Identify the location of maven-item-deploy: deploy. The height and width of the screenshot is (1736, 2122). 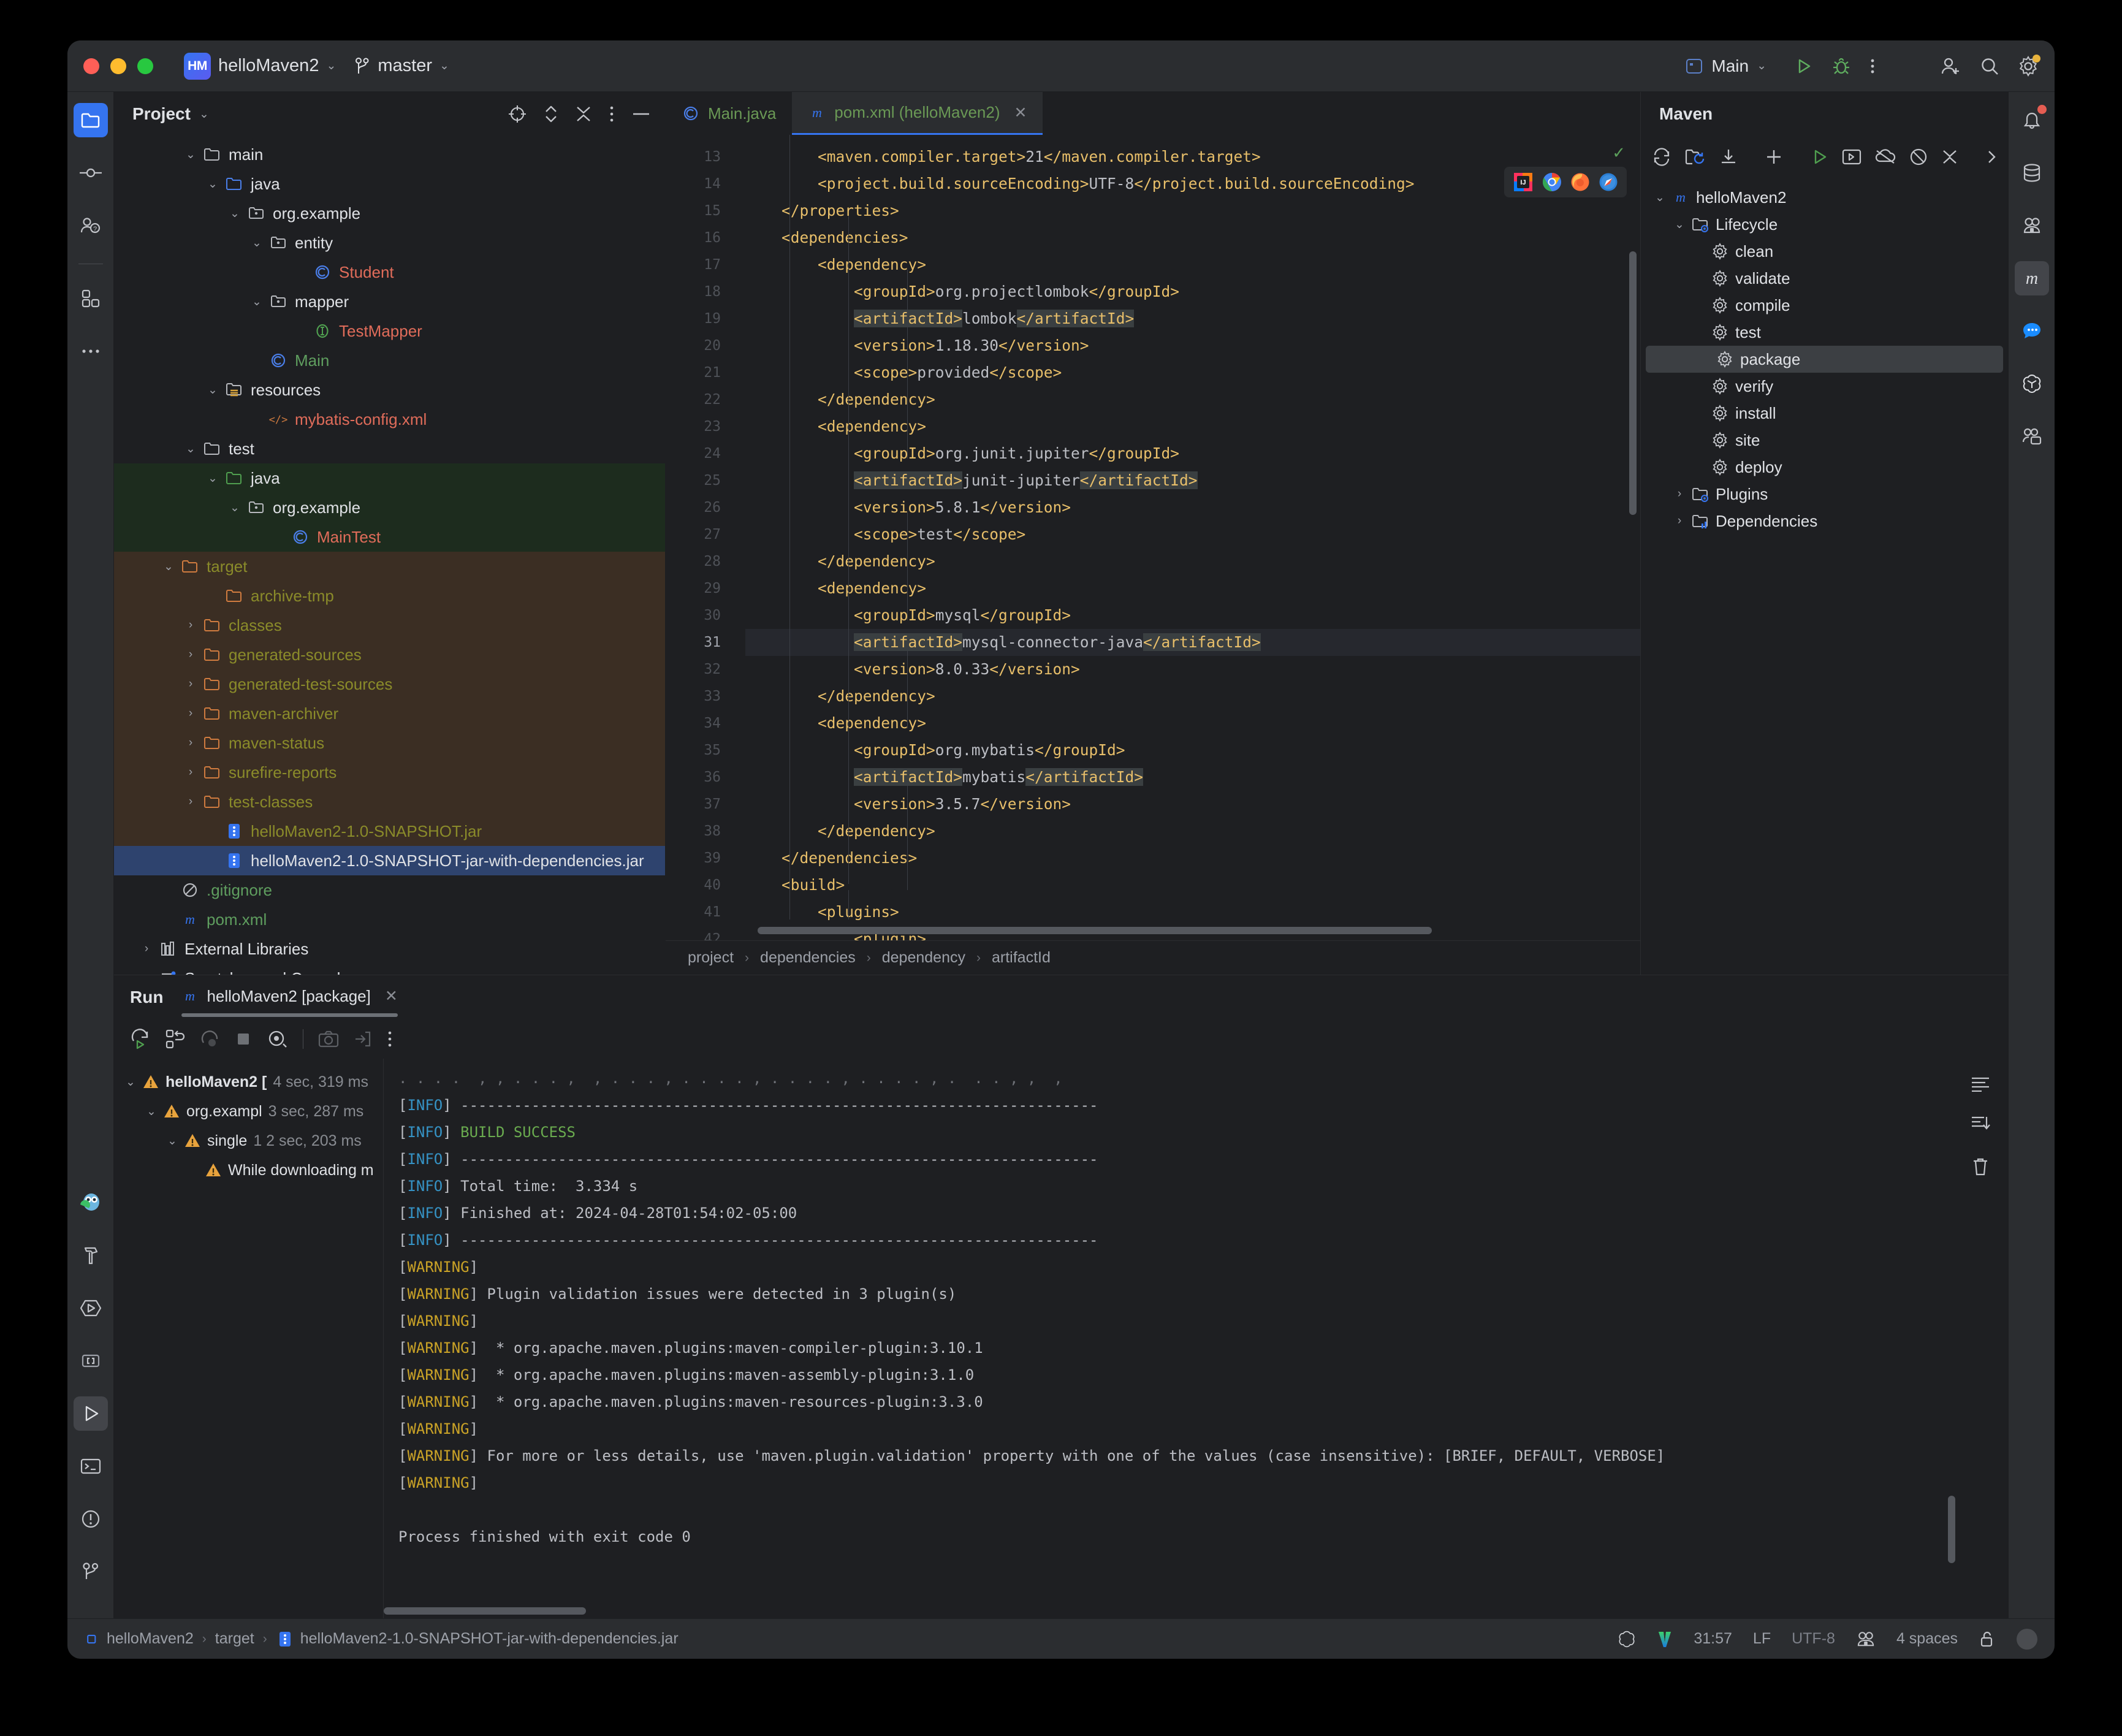
(1824, 467).